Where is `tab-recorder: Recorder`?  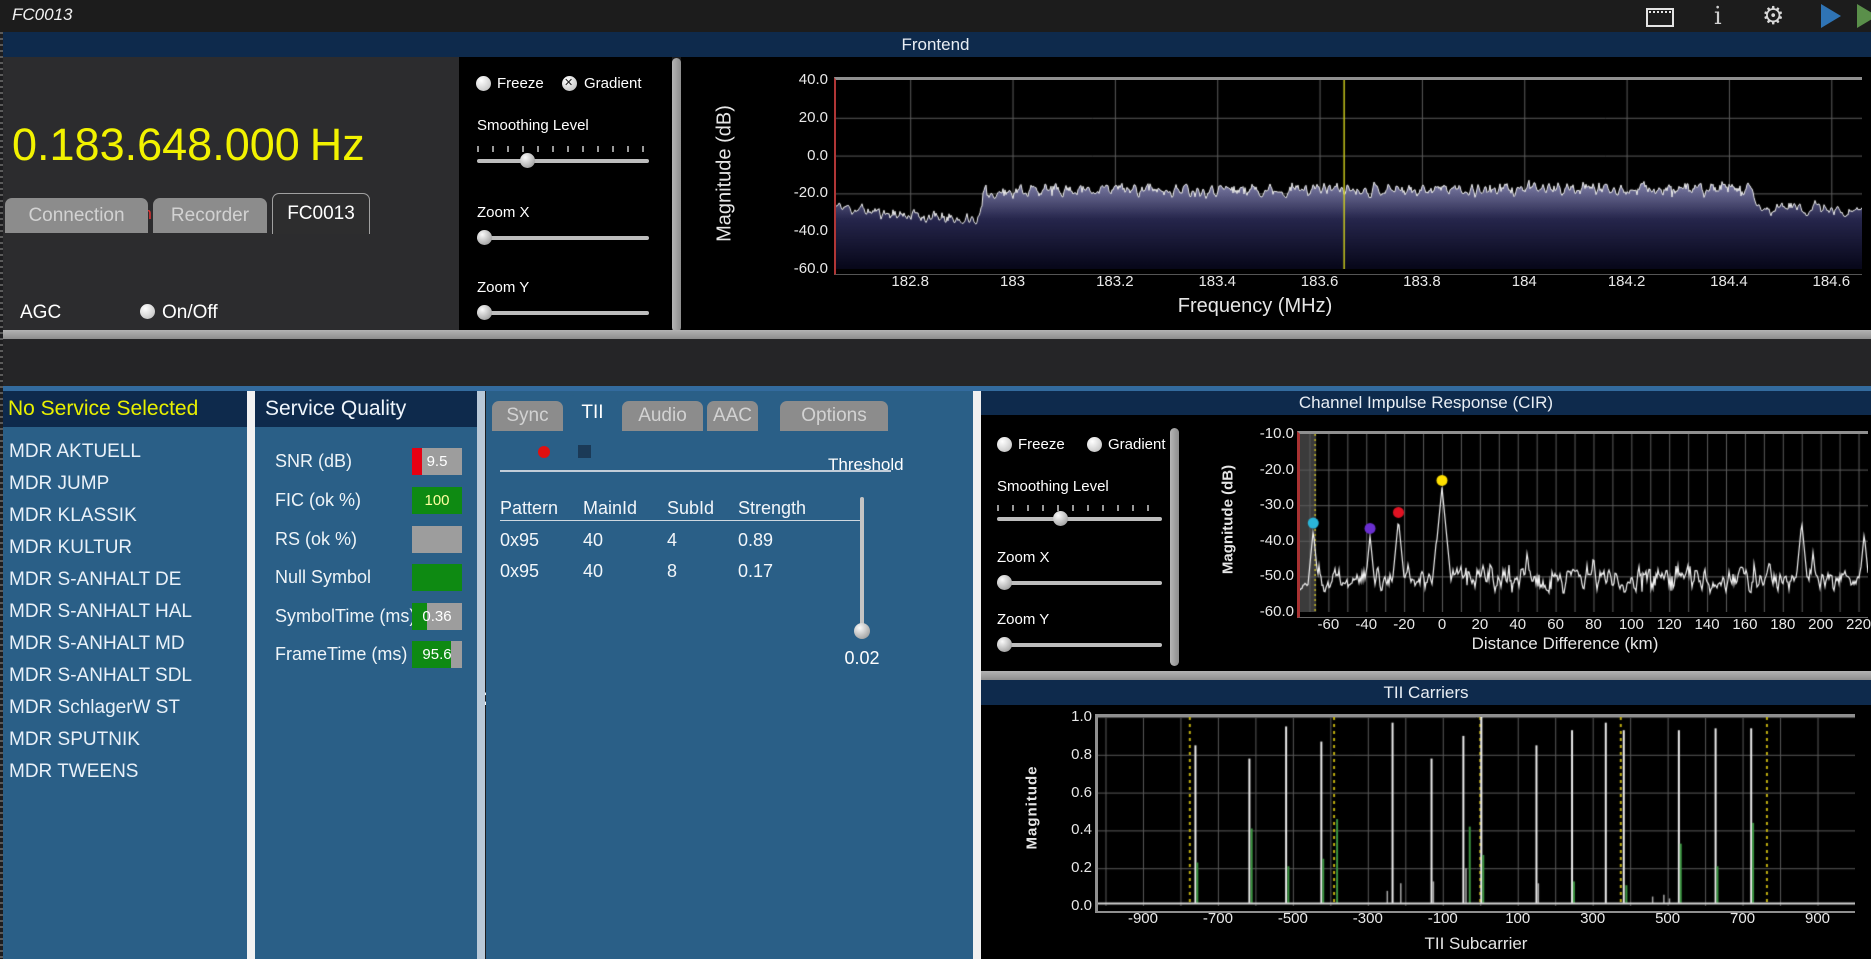 tab-recorder: Recorder is located at coordinates (210, 215).